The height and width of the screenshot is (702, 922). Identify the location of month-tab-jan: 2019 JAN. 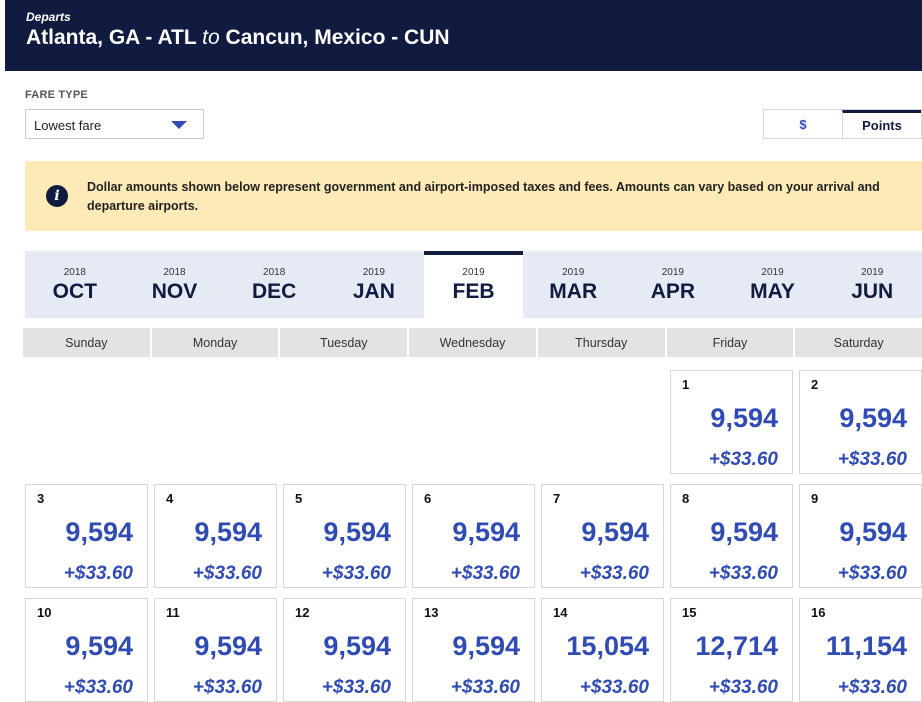
(374, 284).